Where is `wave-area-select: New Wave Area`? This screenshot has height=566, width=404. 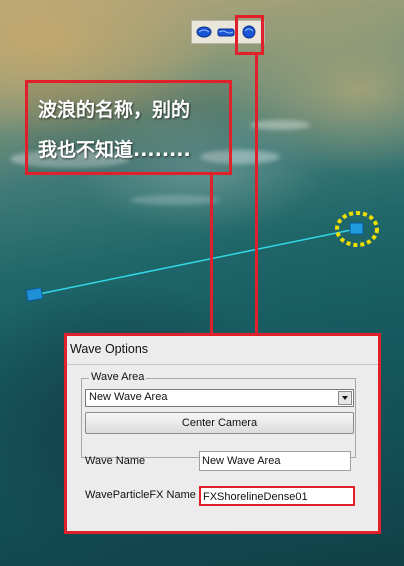 wave-area-select: New Wave Area is located at coordinates (219, 398).